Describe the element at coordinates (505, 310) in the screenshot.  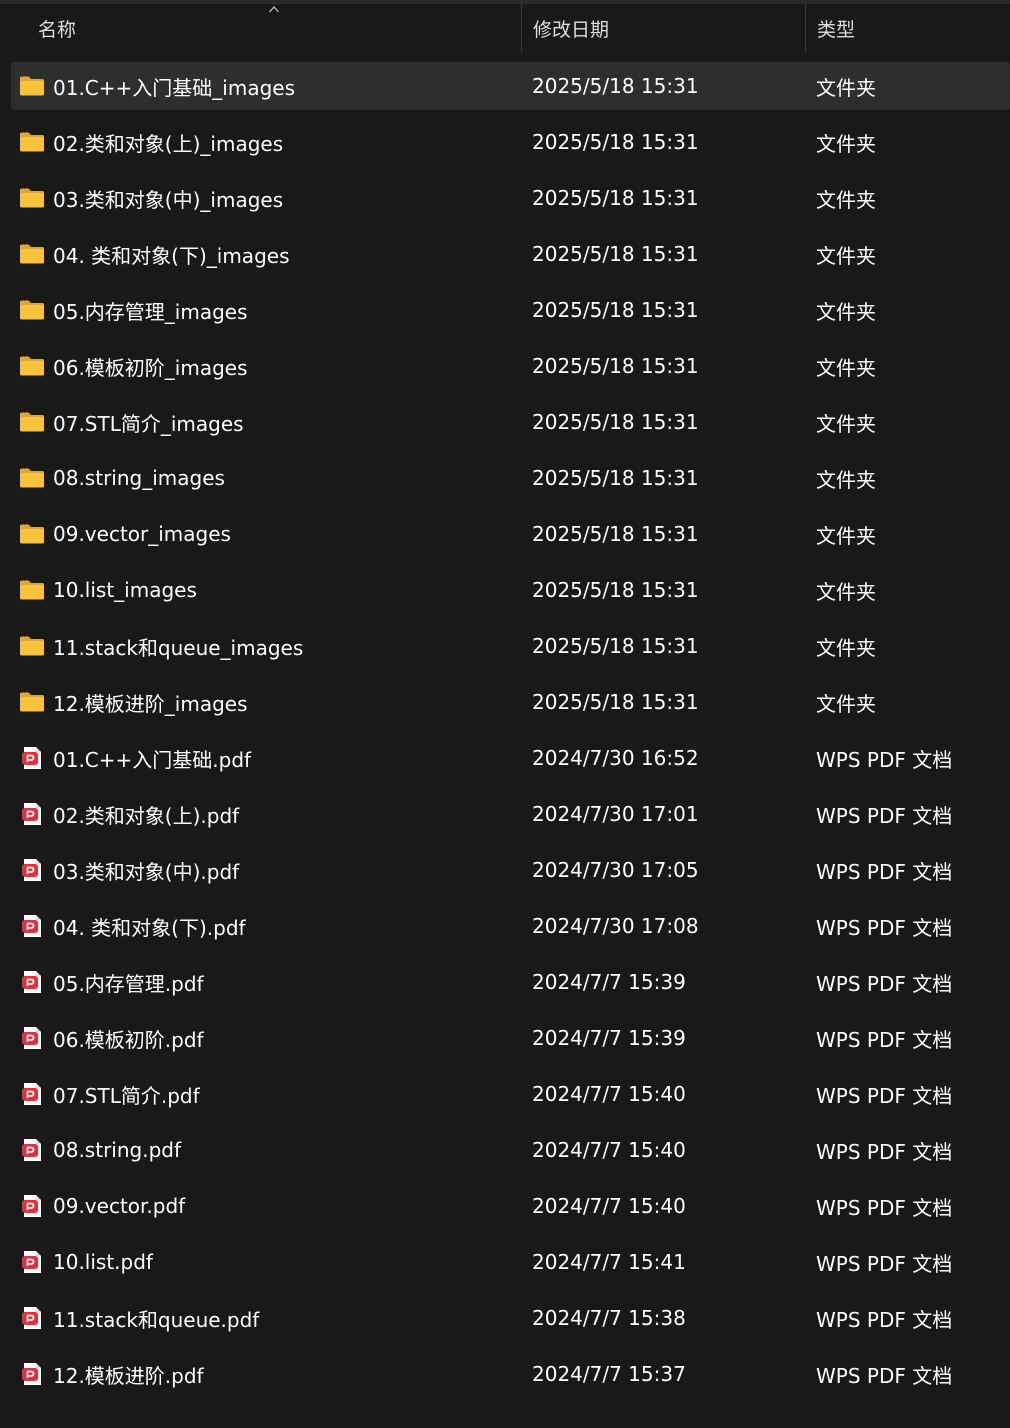
I see `file-row: 05.内存管理_images 2025/5/18 15:31 文件夹` at that location.